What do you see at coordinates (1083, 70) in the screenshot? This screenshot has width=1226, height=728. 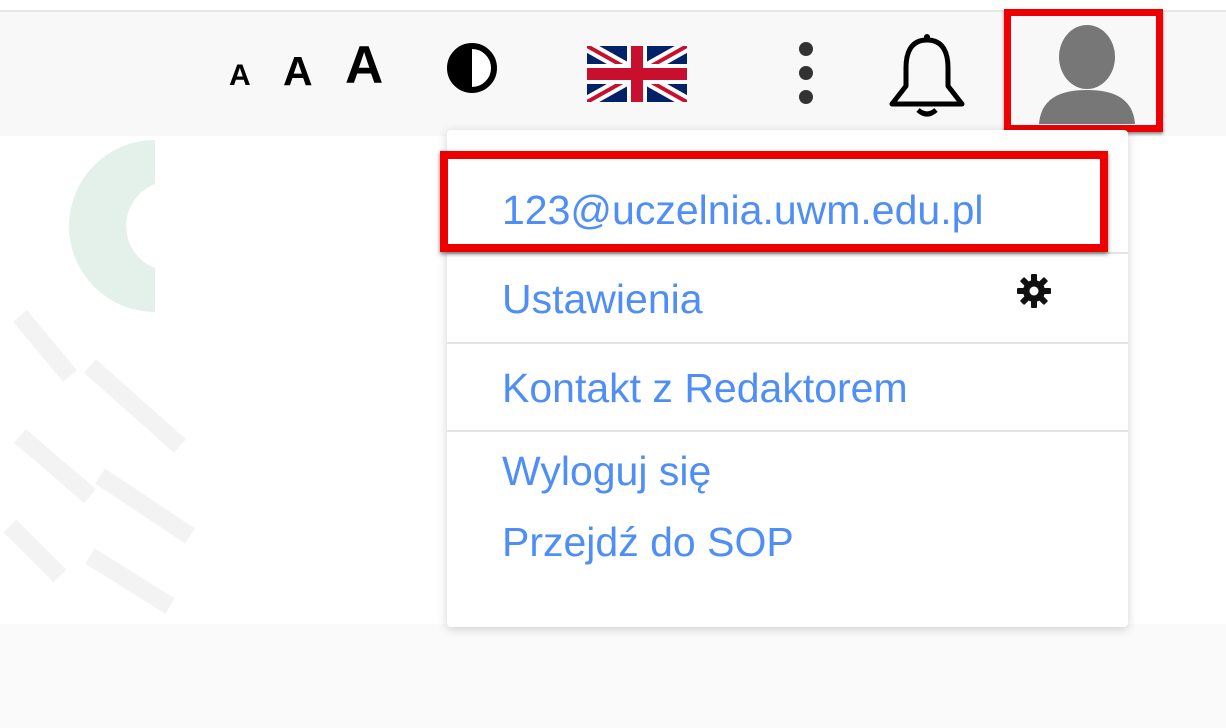 I see `avatar-highlight-box` at bounding box center [1083, 70].